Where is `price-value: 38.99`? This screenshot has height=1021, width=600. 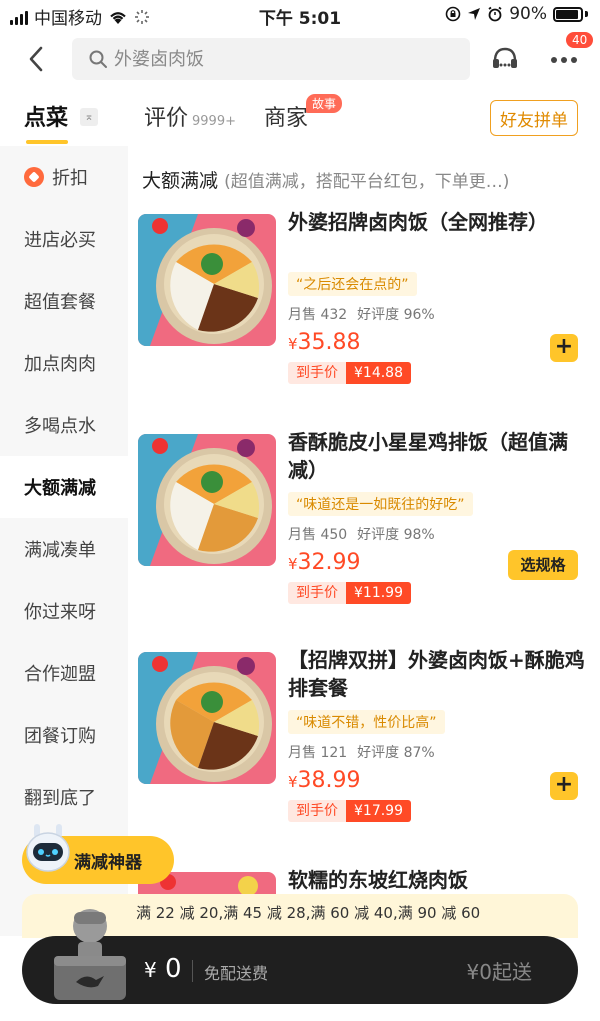
price-value: 38.99 is located at coordinates (329, 780).